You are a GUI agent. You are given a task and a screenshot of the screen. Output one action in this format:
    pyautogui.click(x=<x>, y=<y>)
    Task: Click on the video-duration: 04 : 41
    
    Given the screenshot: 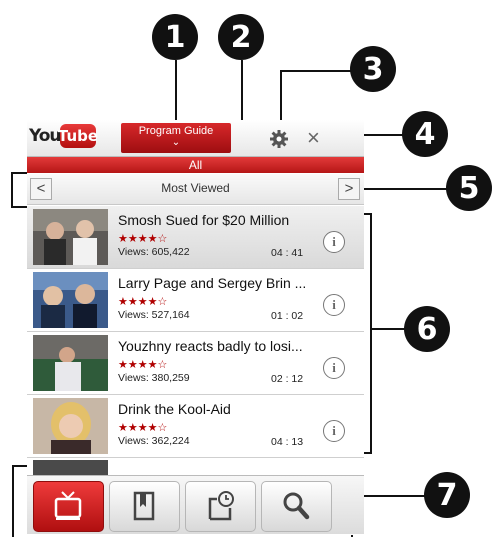 What is the action you would take?
    pyautogui.click(x=287, y=253)
    